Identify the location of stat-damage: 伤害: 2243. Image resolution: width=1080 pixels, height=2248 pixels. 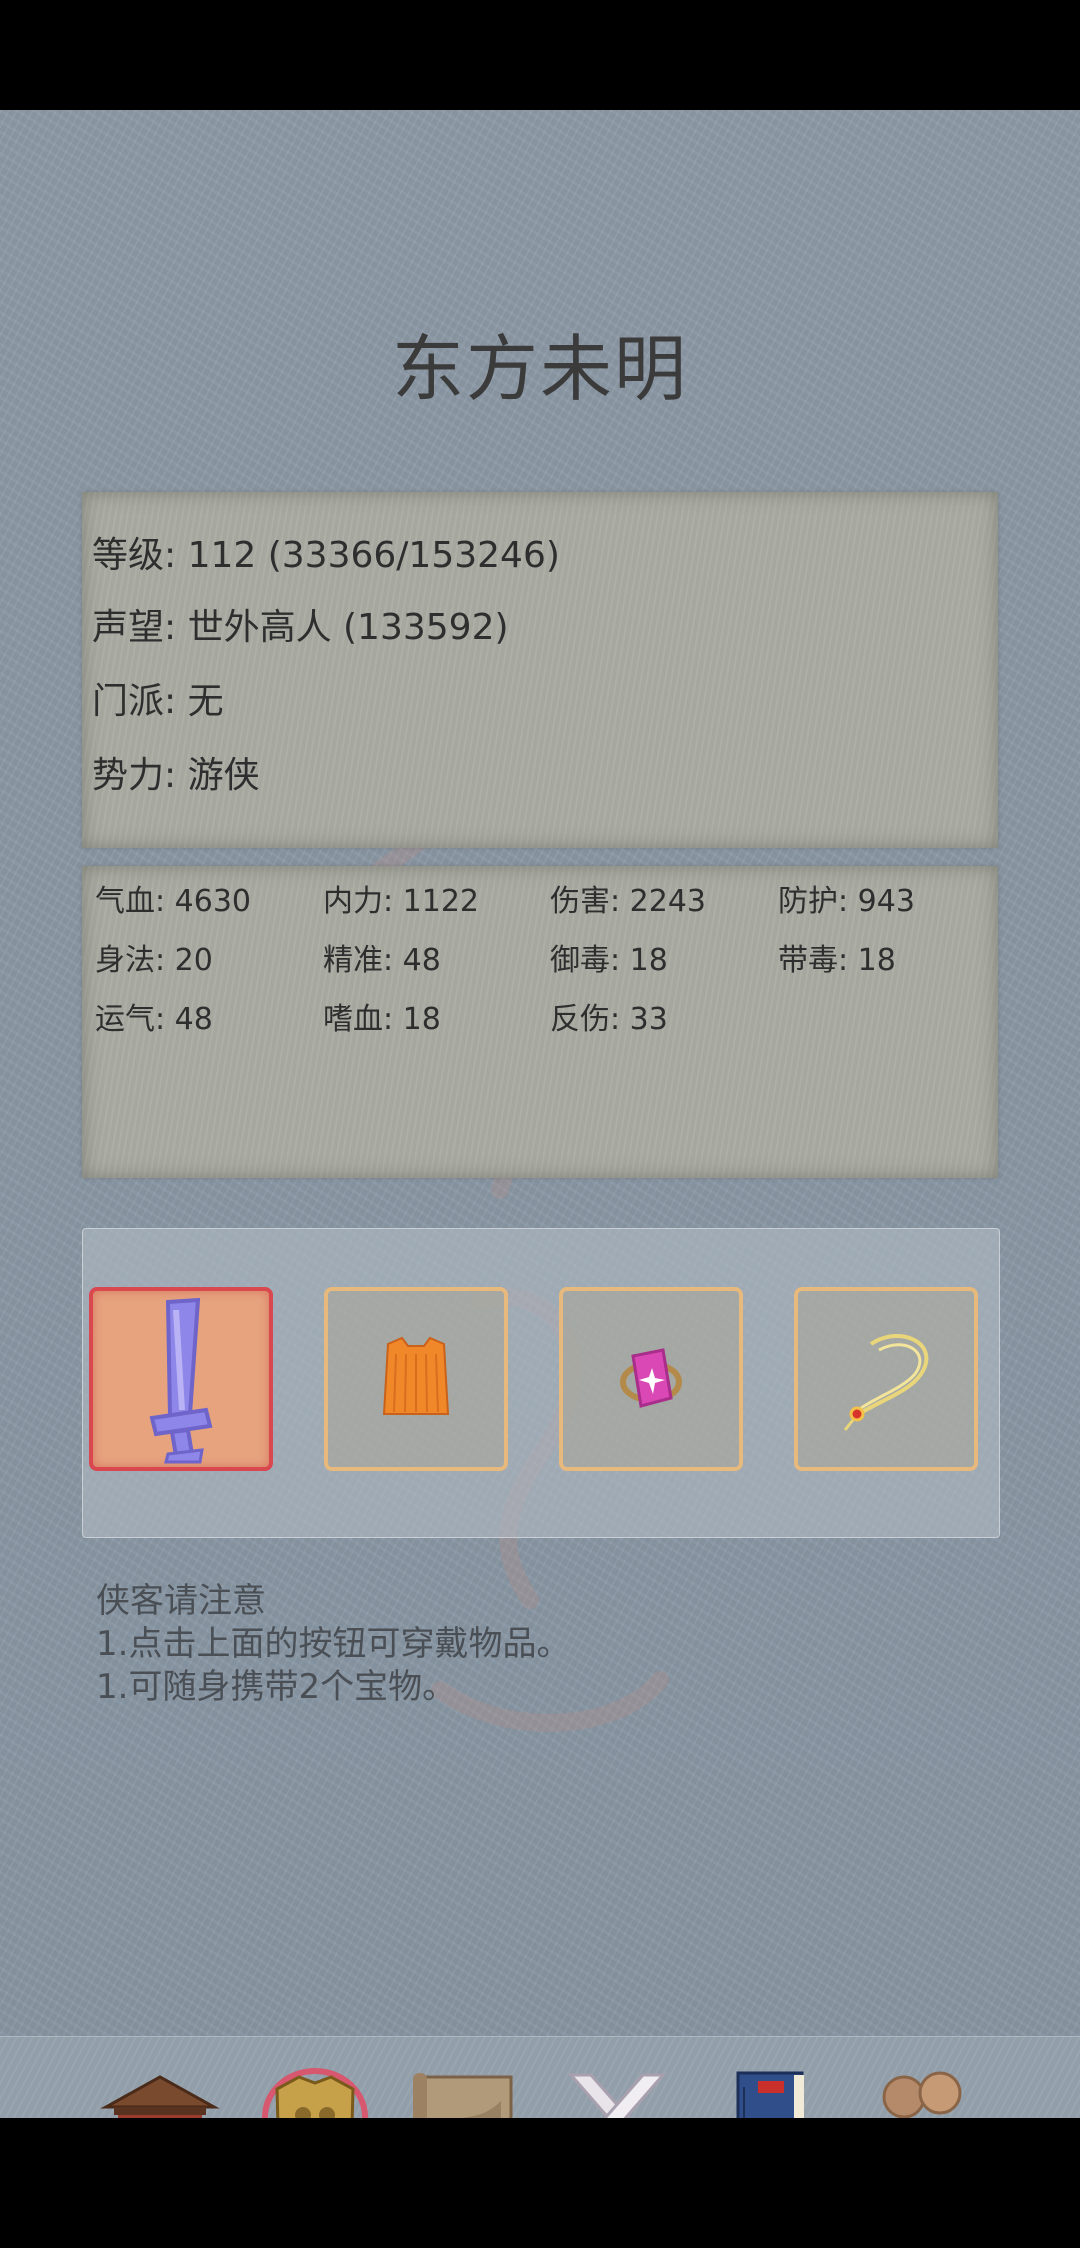
(628, 901).